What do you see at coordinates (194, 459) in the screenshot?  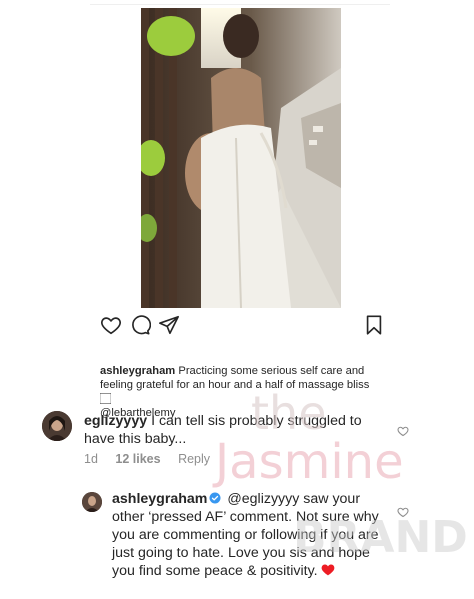 I see `reply-button: Reply` at bounding box center [194, 459].